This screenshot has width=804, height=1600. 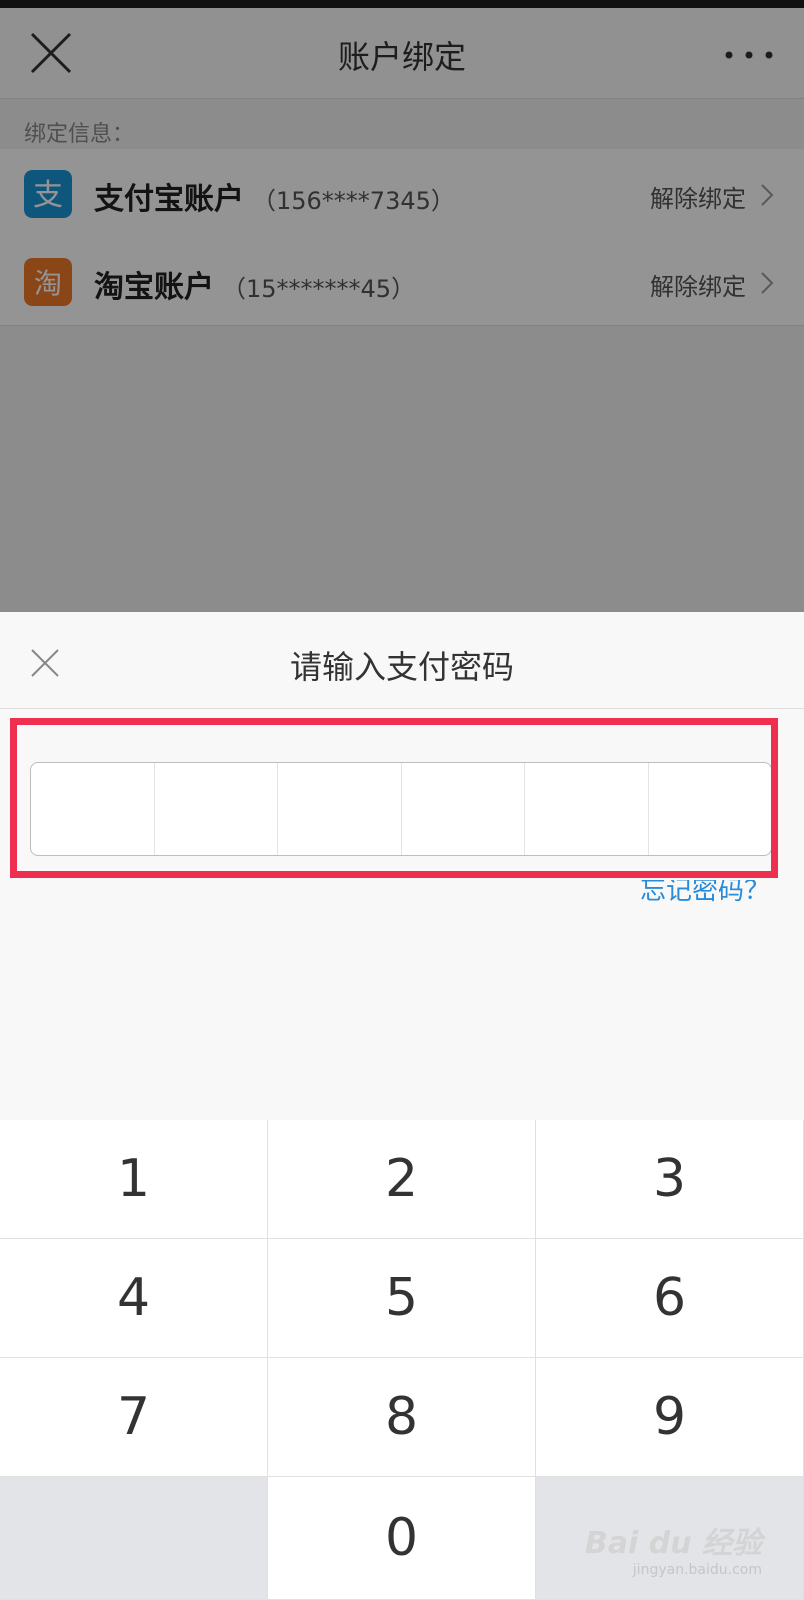 What do you see at coordinates (134, 1417) in the screenshot?
I see `key-7: 7` at bounding box center [134, 1417].